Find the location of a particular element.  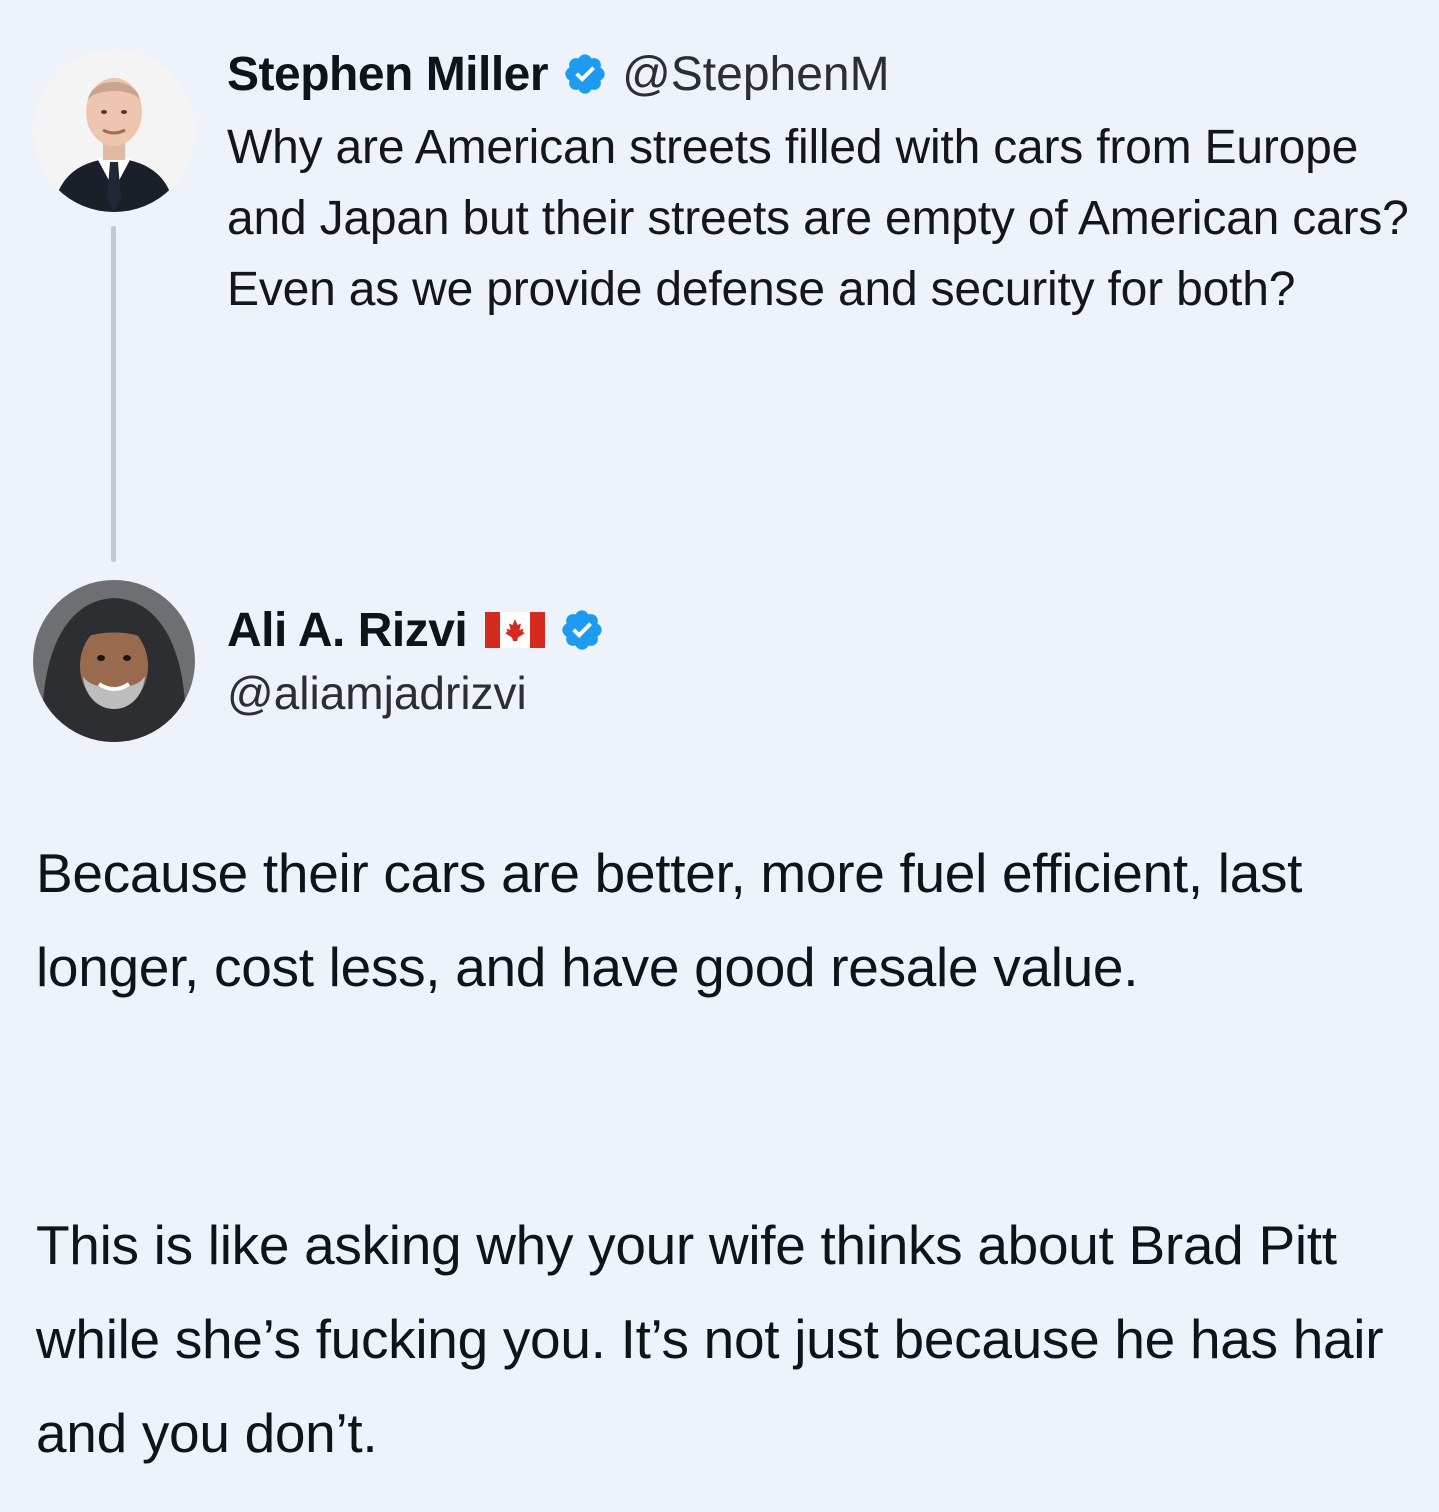

author-row: Ali A. Rizvi is located at coordinates (416, 630).